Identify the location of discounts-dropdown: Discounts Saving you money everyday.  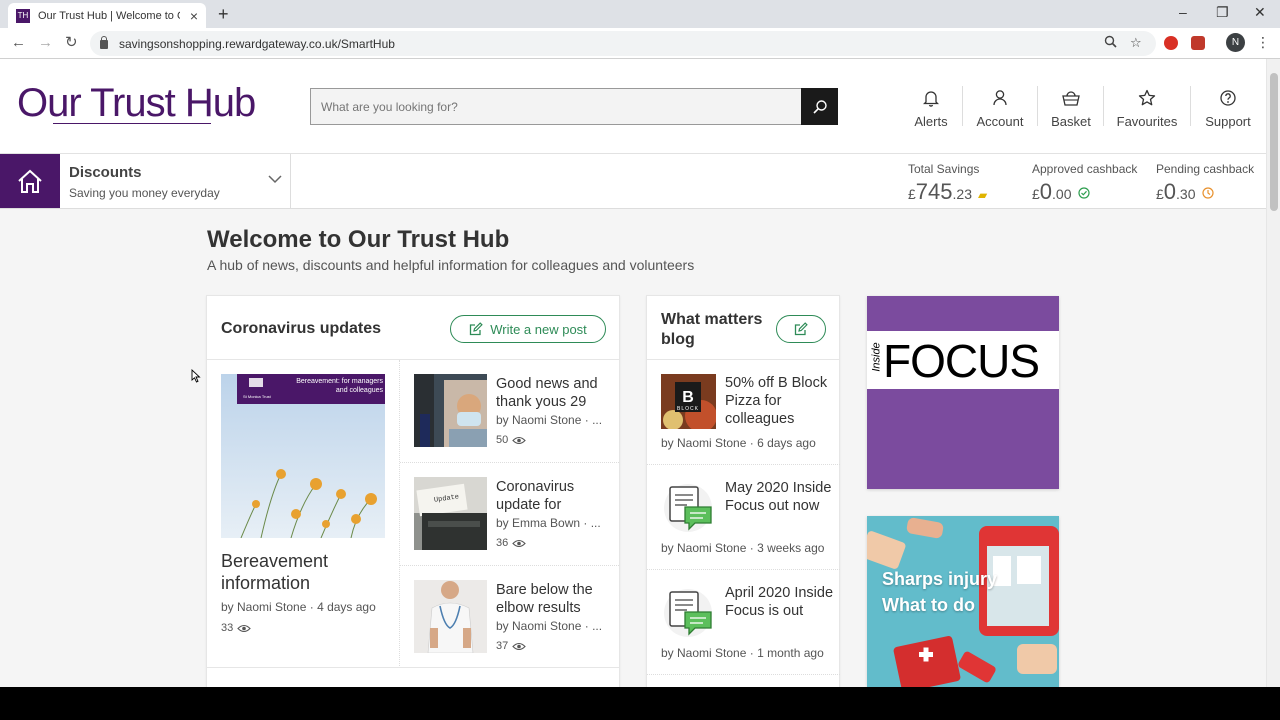
(175, 181).